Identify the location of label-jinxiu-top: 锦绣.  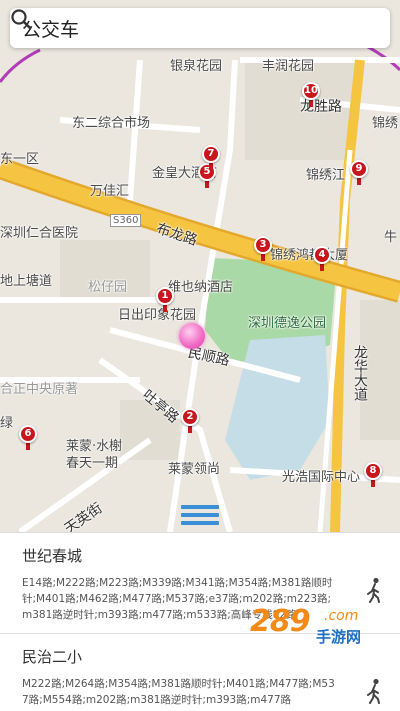
(385, 123).